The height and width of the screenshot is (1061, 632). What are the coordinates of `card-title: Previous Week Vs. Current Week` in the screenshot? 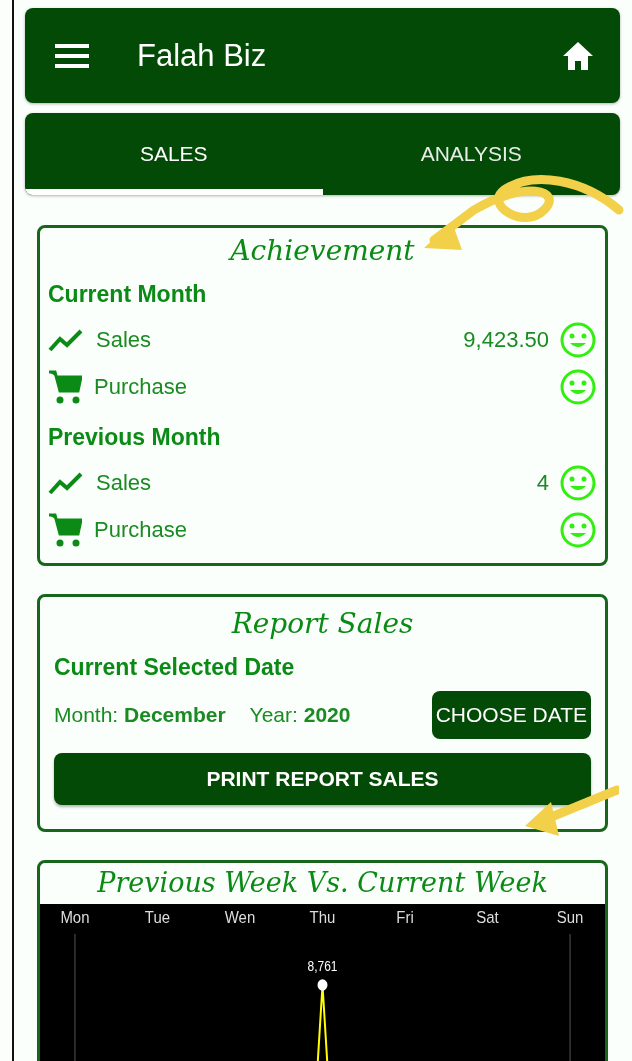 It's located at (322, 883).